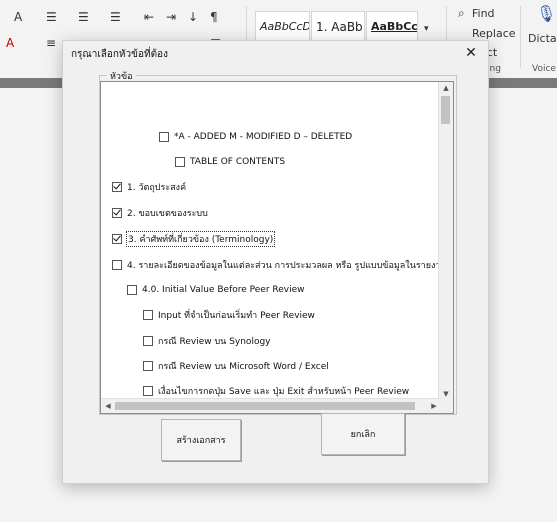 The image size is (557, 522). I want to click on align-left-icon: ≡, so click(51, 43).